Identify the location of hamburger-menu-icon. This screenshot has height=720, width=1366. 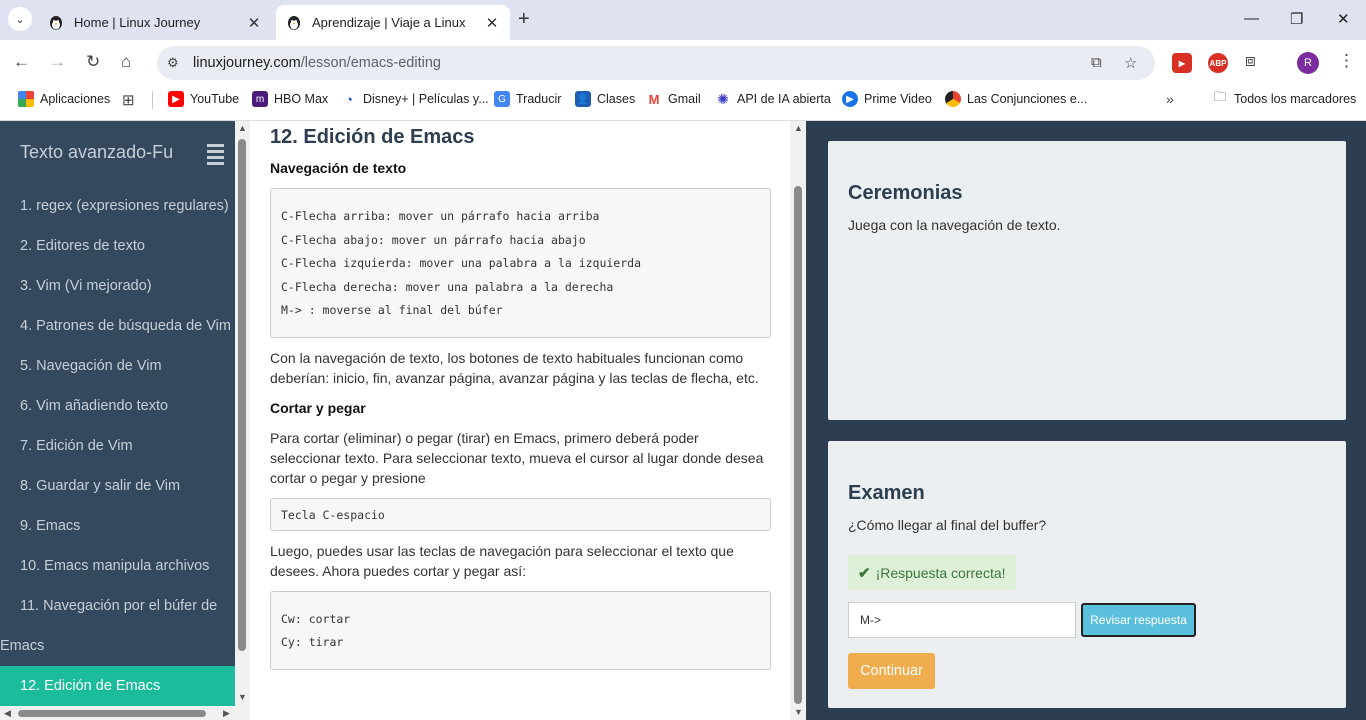
(215, 156).